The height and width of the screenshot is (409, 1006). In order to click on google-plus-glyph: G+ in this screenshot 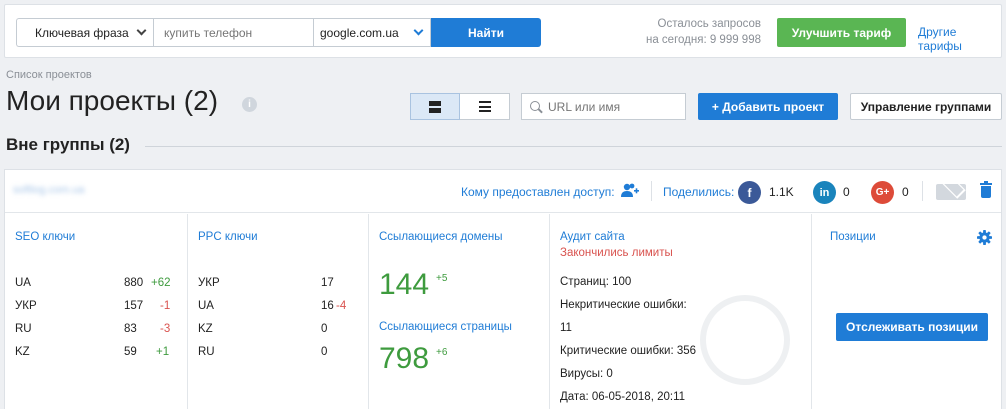, I will do `click(882, 192)`.